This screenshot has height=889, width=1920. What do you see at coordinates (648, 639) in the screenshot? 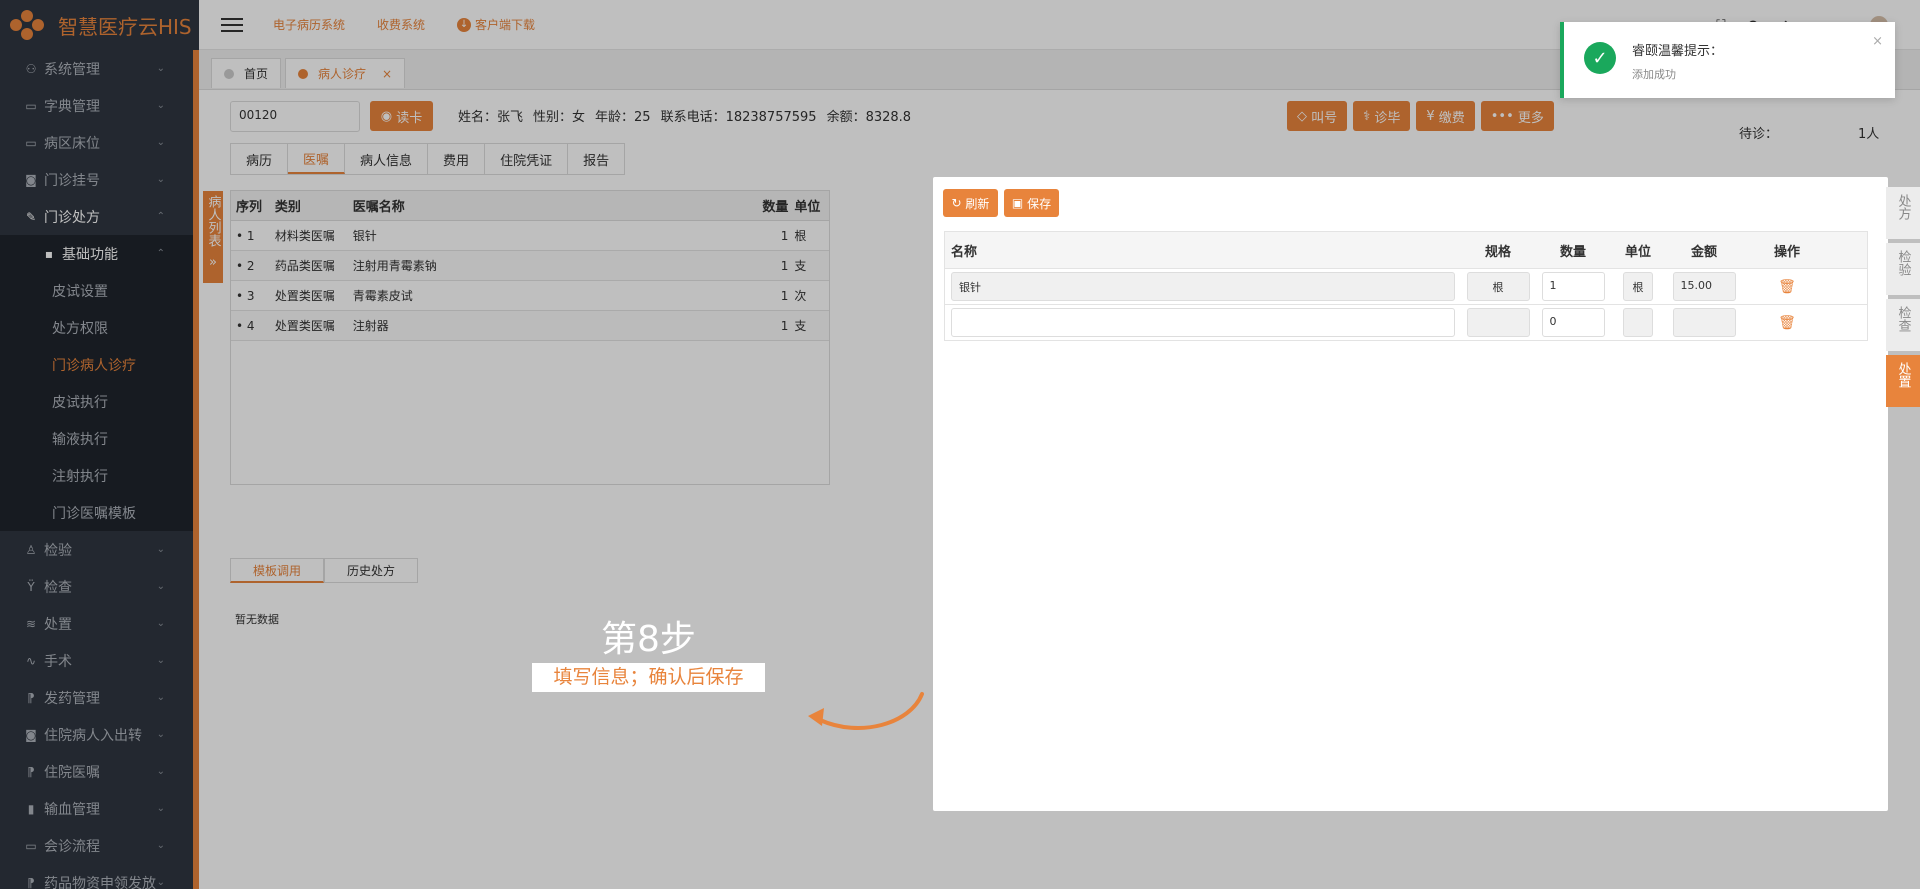
I see `guide-step-title: 第8步` at bounding box center [648, 639].